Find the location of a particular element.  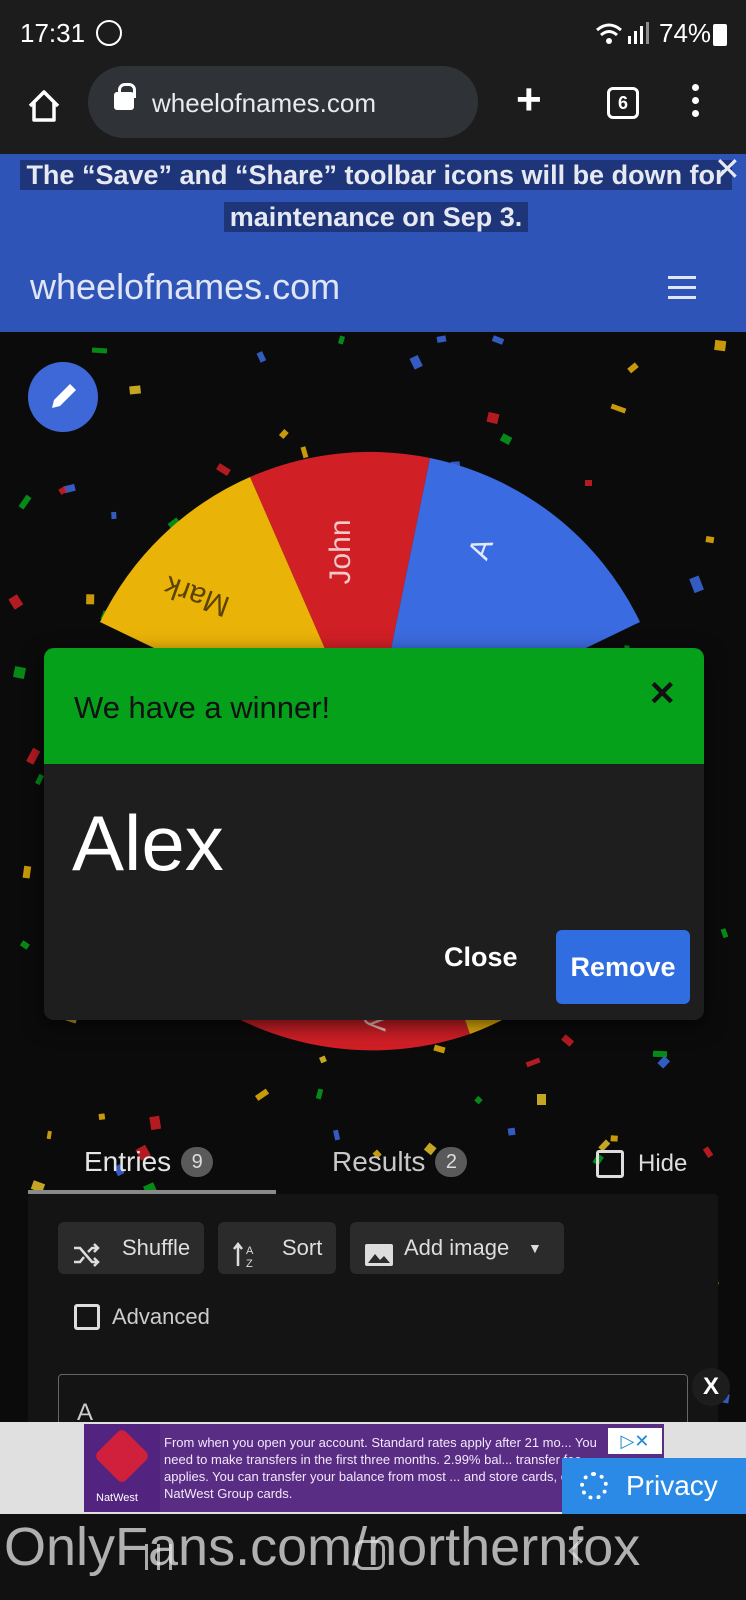

sort-button: AZ Sort is located at coordinates (277, 1248).